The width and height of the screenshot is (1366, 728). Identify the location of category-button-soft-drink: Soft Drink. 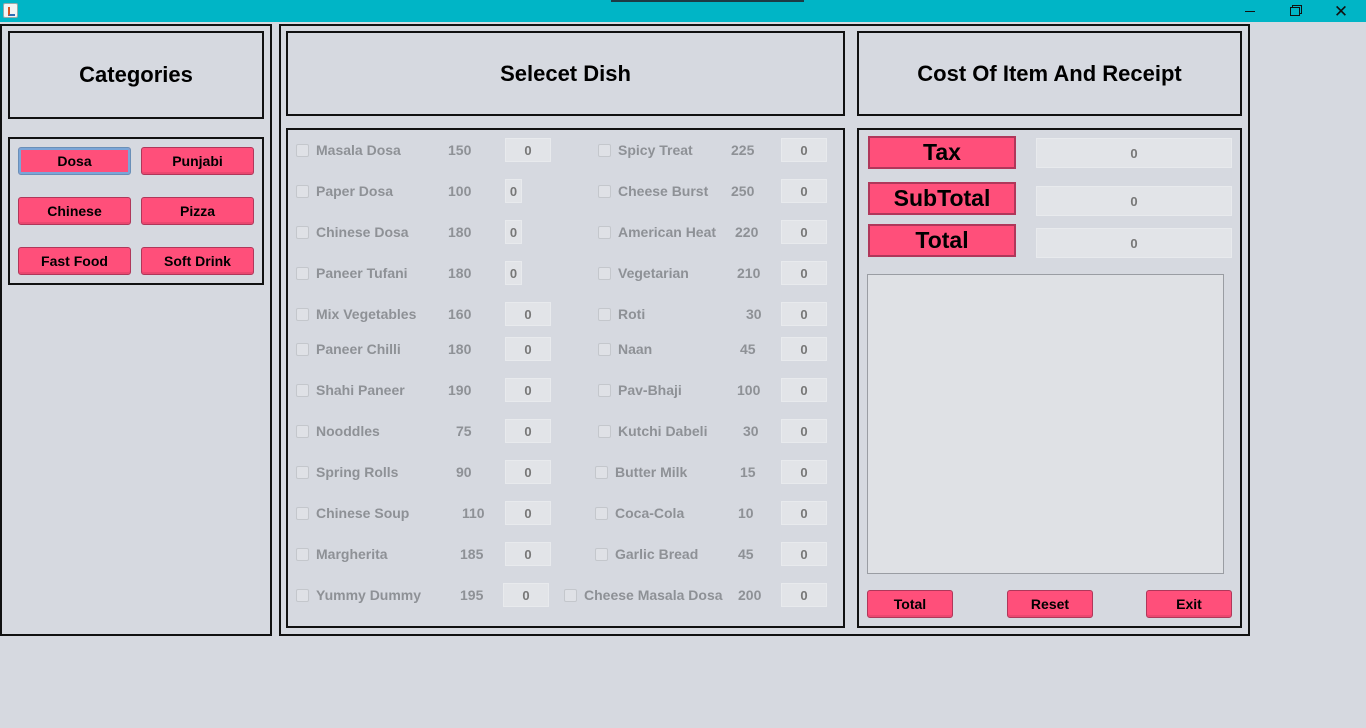
(197, 261).